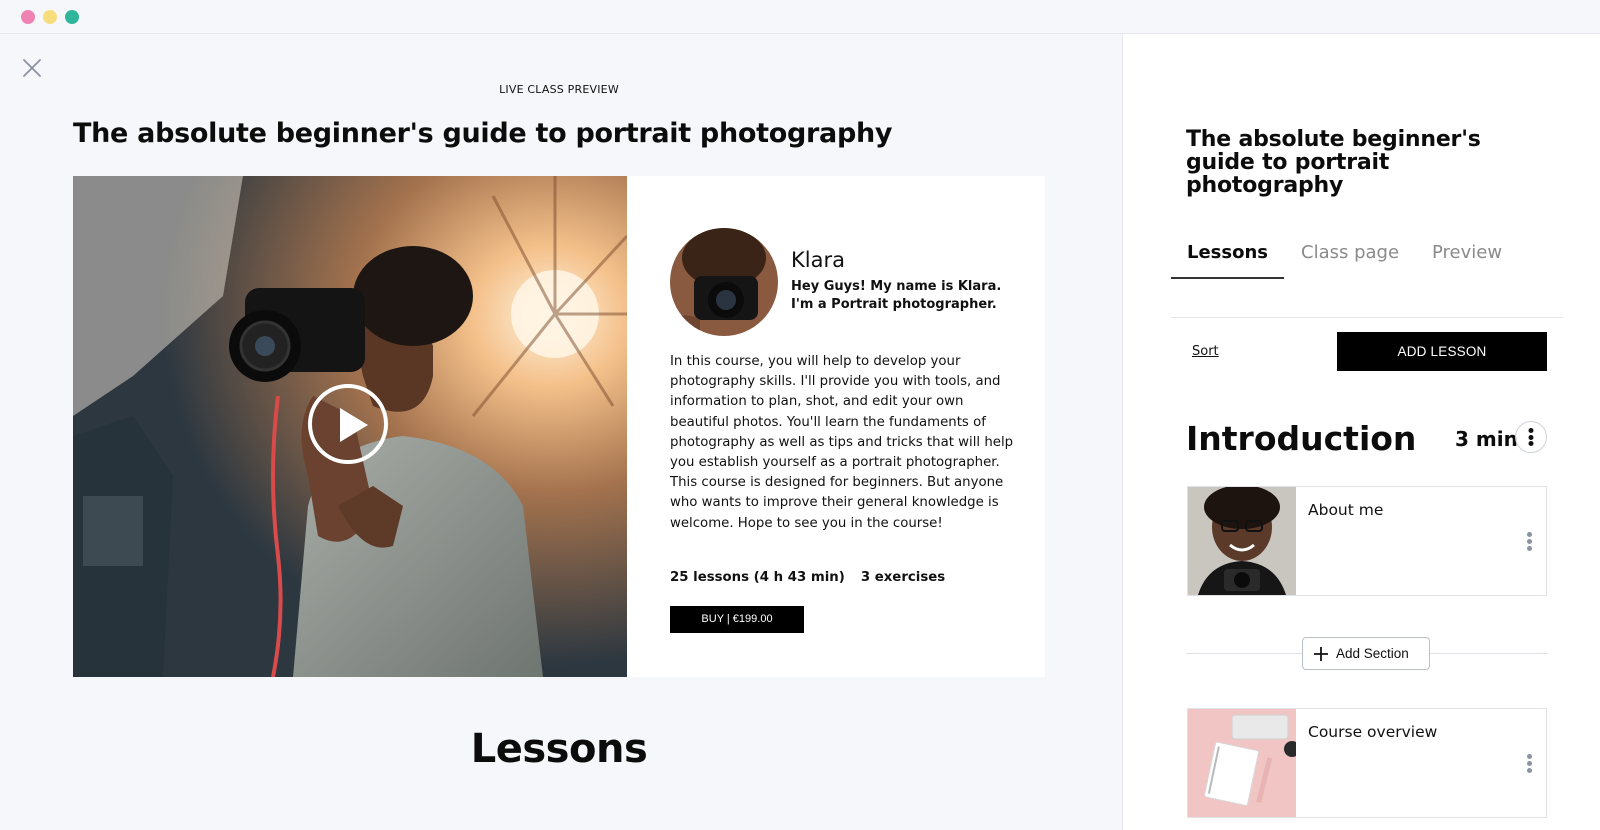 The height and width of the screenshot is (830, 1600). I want to click on lesson-card: About me, so click(1367, 541).